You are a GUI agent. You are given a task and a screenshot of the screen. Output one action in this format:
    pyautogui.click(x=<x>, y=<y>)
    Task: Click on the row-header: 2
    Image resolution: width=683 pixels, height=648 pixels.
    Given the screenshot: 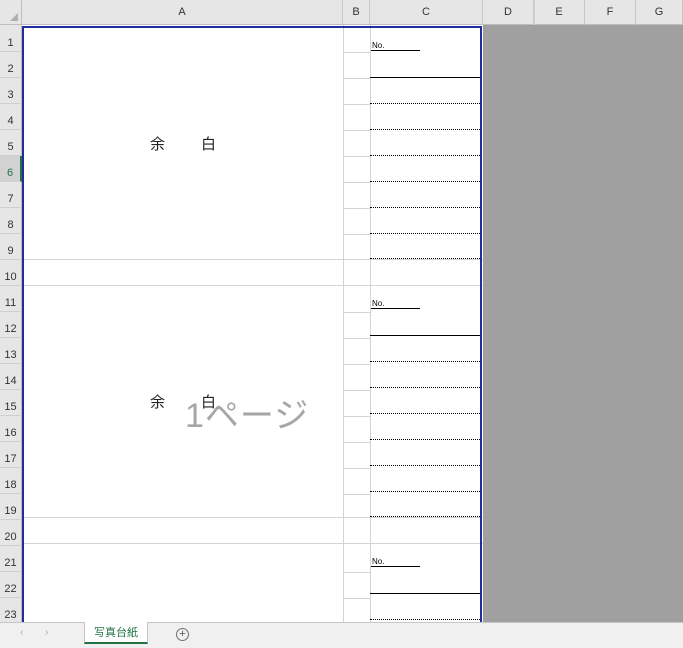 What is the action you would take?
    pyautogui.click(x=11, y=65)
    